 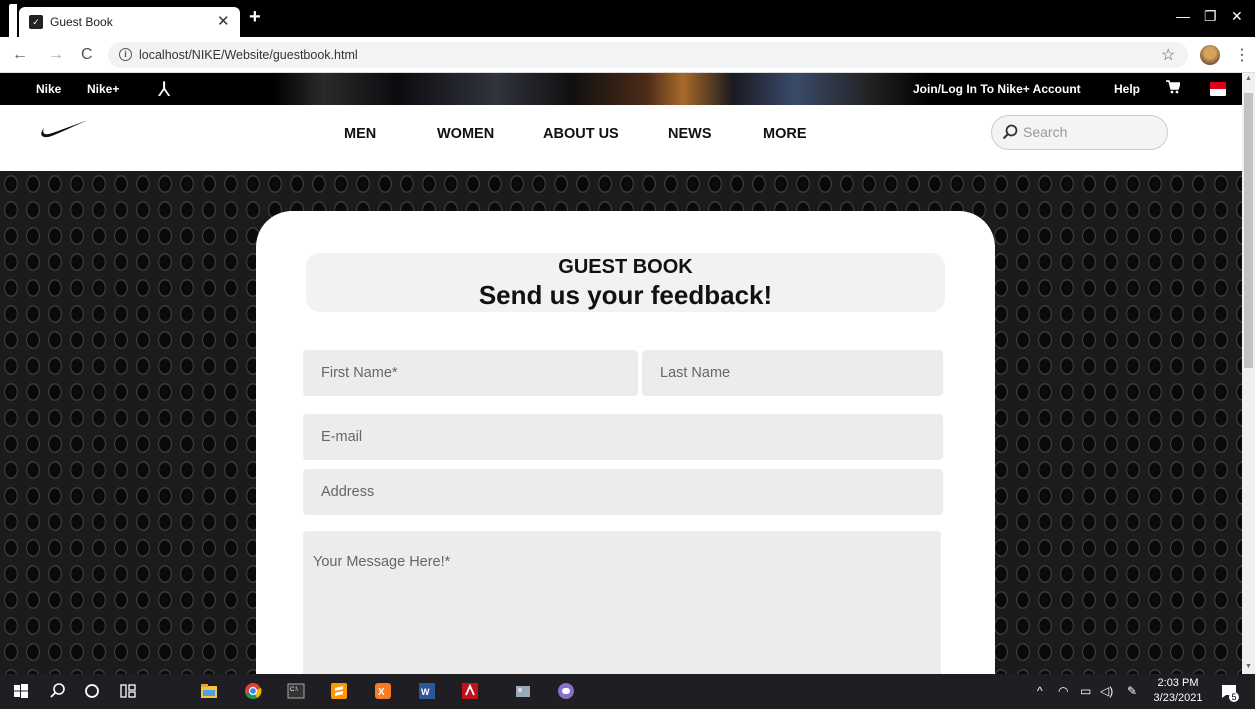 What do you see at coordinates (627, 18) in the screenshot?
I see `browser-tab-bar: ✓ Guest Book ✕ + — ❐ ✕` at bounding box center [627, 18].